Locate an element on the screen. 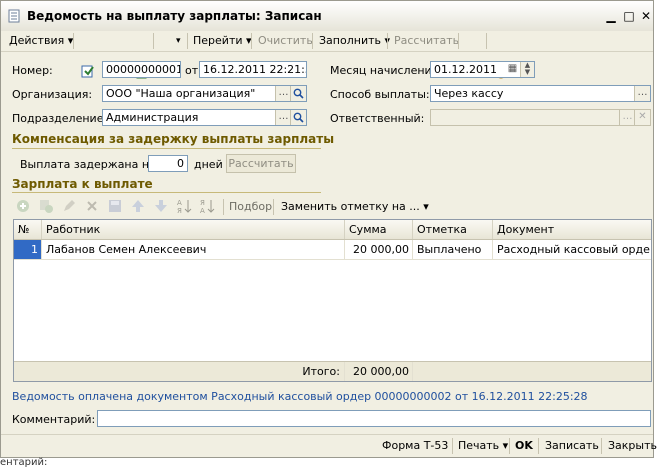  table-header: № Работник Сумма Отметка Документ is located at coordinates (332, 230).